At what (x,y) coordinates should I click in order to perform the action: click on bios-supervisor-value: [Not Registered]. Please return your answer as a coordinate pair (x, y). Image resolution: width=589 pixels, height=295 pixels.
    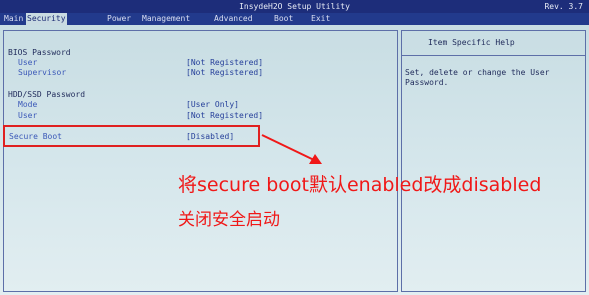
    Looking at the image, I should click on (224, 73).